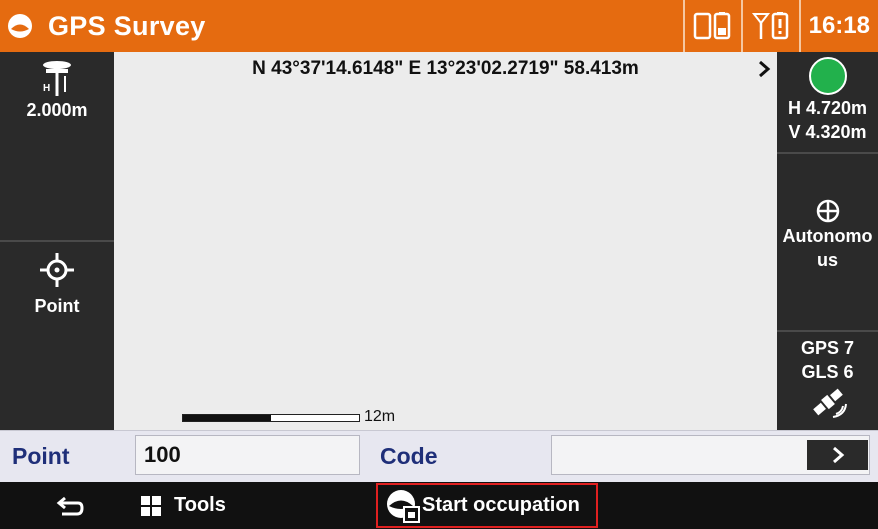 The height and width of the screenshot is (529, 878). Describe the element at coordinates (771, 26) in the screenshot. I see `receiver-battery-icon` at that location.